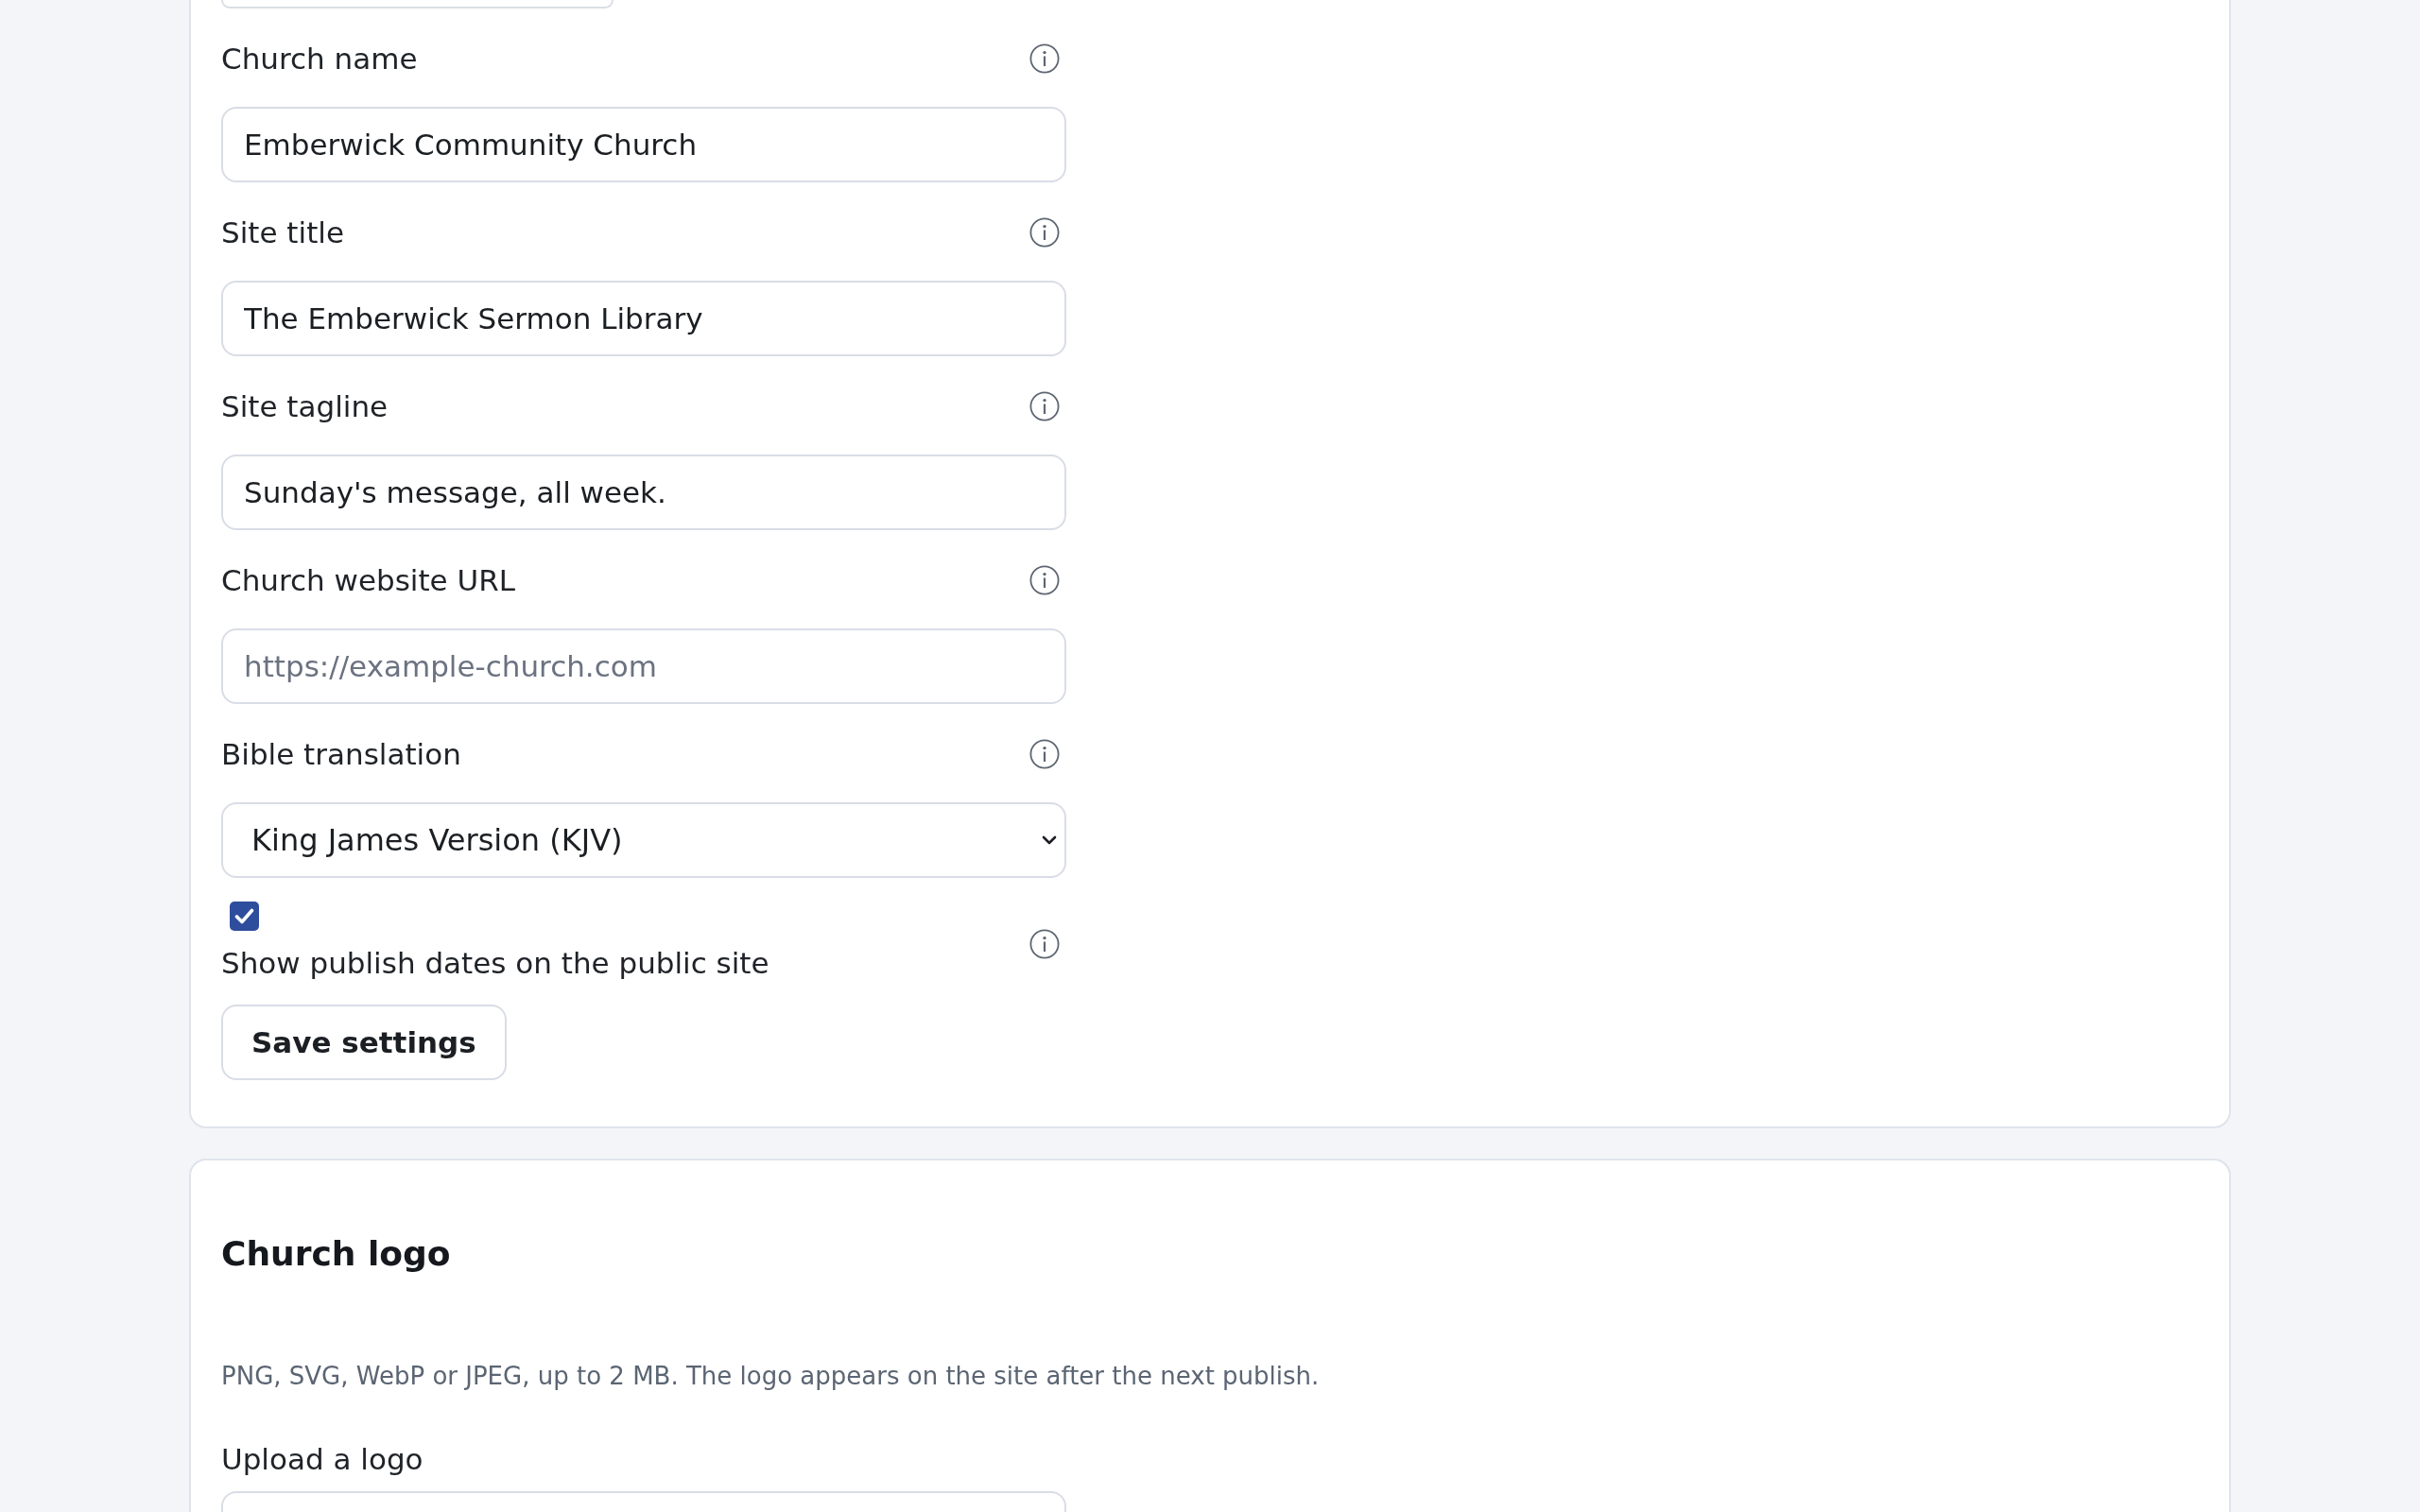 The image size is (2420, 1512). Describe the element at coordinates (643, 318) in the screenshot. I see `input-field: The Emberwick Sermon Library` at that location.